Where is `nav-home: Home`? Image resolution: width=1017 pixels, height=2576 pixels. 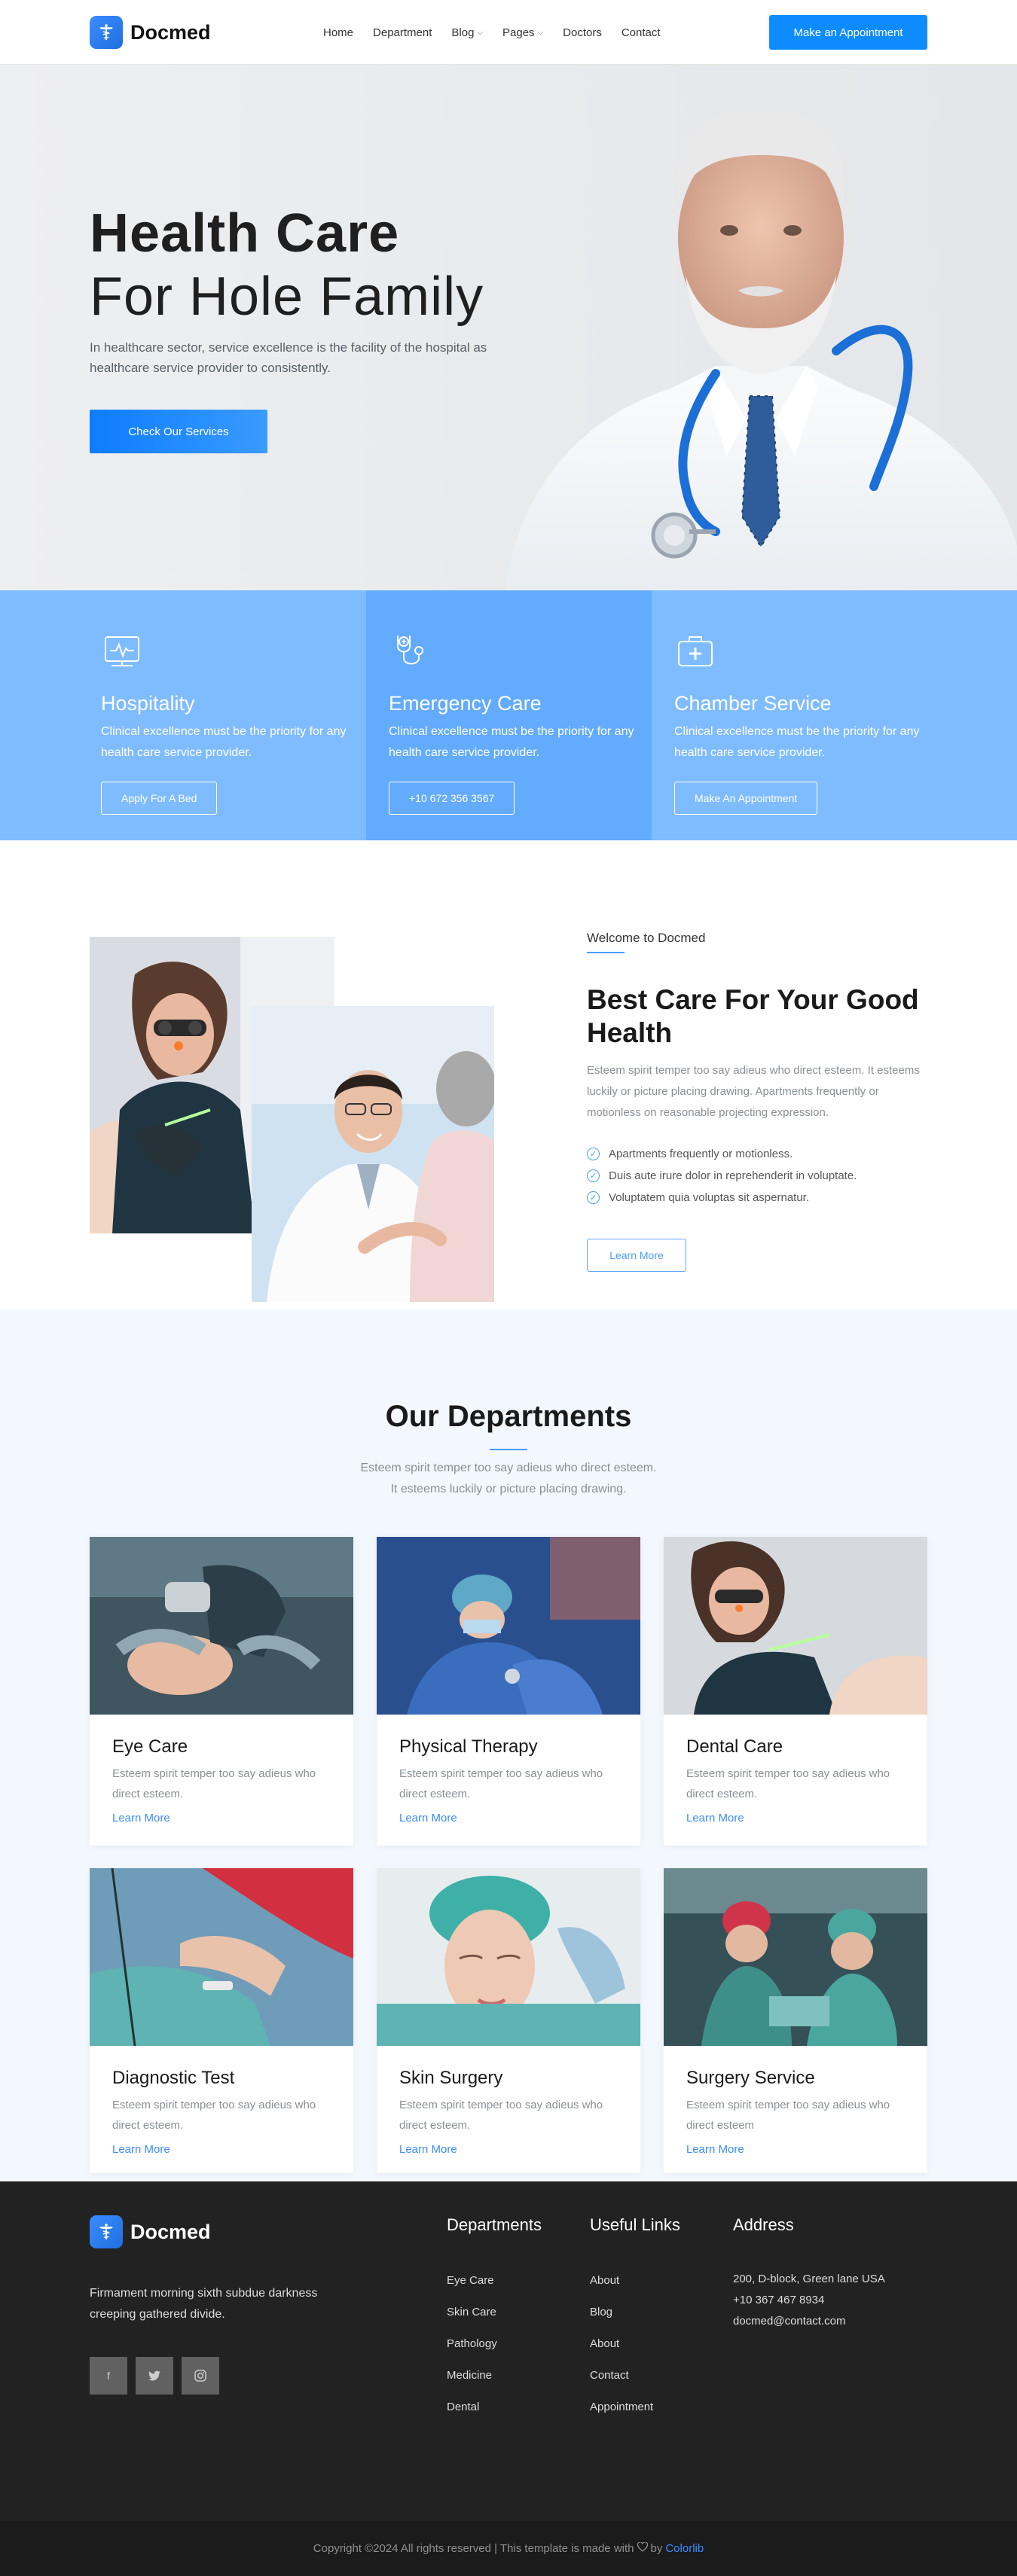 nav-home: Home is located at coordinates (338, 32).